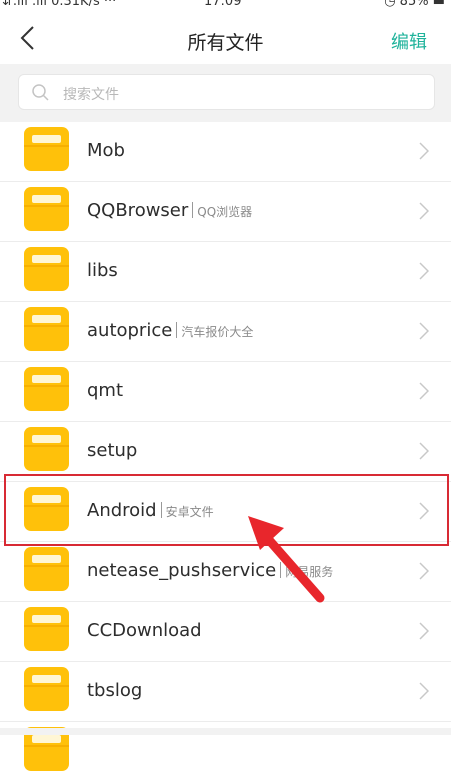 The image size is (451, 782). What do you see at coordinates (414, 4) in the screenshot?
I see `battery-status: ◷ 85% ▬` at bounding box center [414, 4].